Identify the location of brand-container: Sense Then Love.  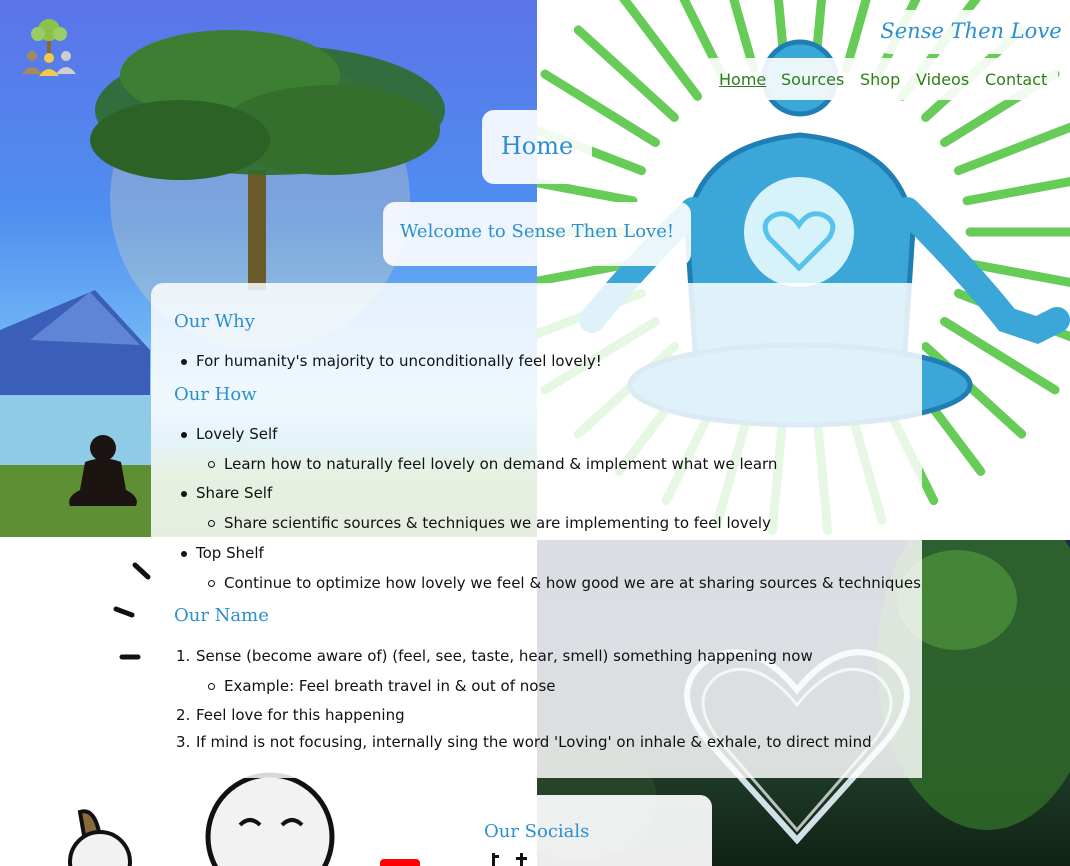
(971, 32).